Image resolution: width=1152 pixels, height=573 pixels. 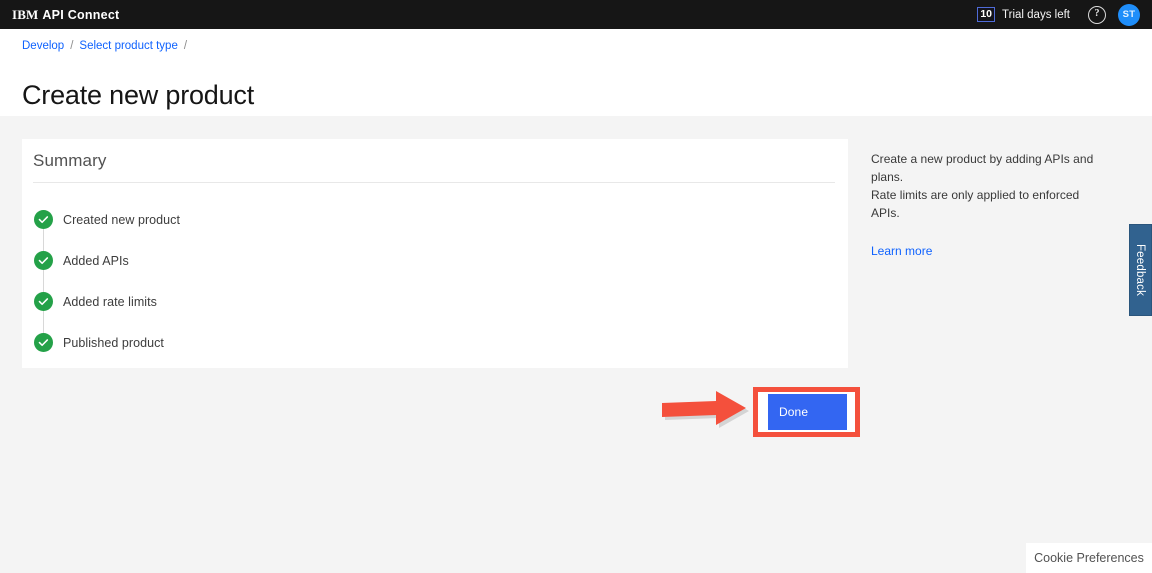 I want to click on app-header: IBM API Connect 10 Trial days left ? ST, so click(x=576, y=14).